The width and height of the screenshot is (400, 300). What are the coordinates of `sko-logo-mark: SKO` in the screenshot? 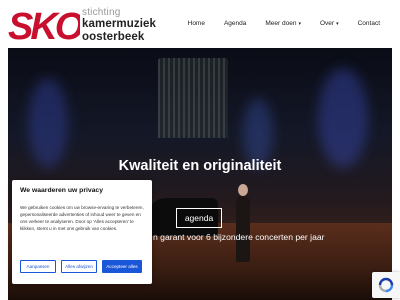 It's located at (44, 24).